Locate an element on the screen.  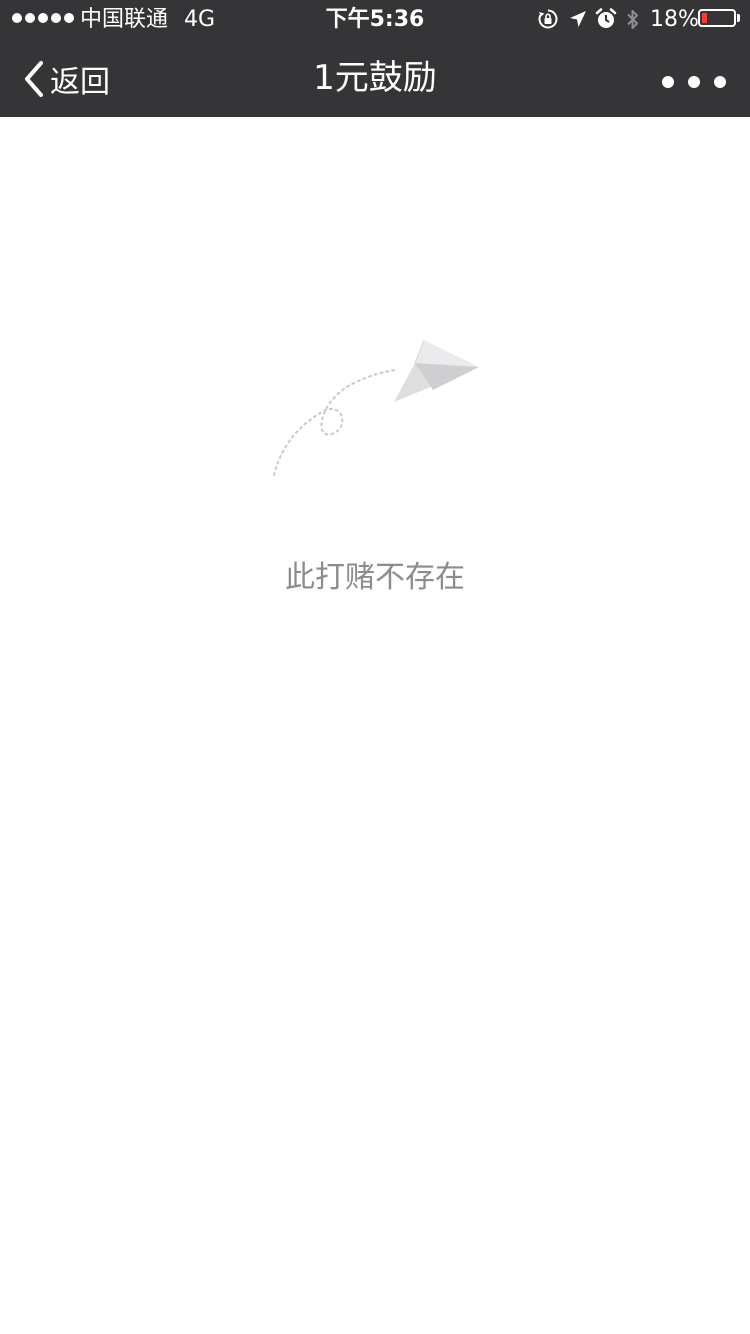
orientation-lock-icon is located at coordinates (548, 19).